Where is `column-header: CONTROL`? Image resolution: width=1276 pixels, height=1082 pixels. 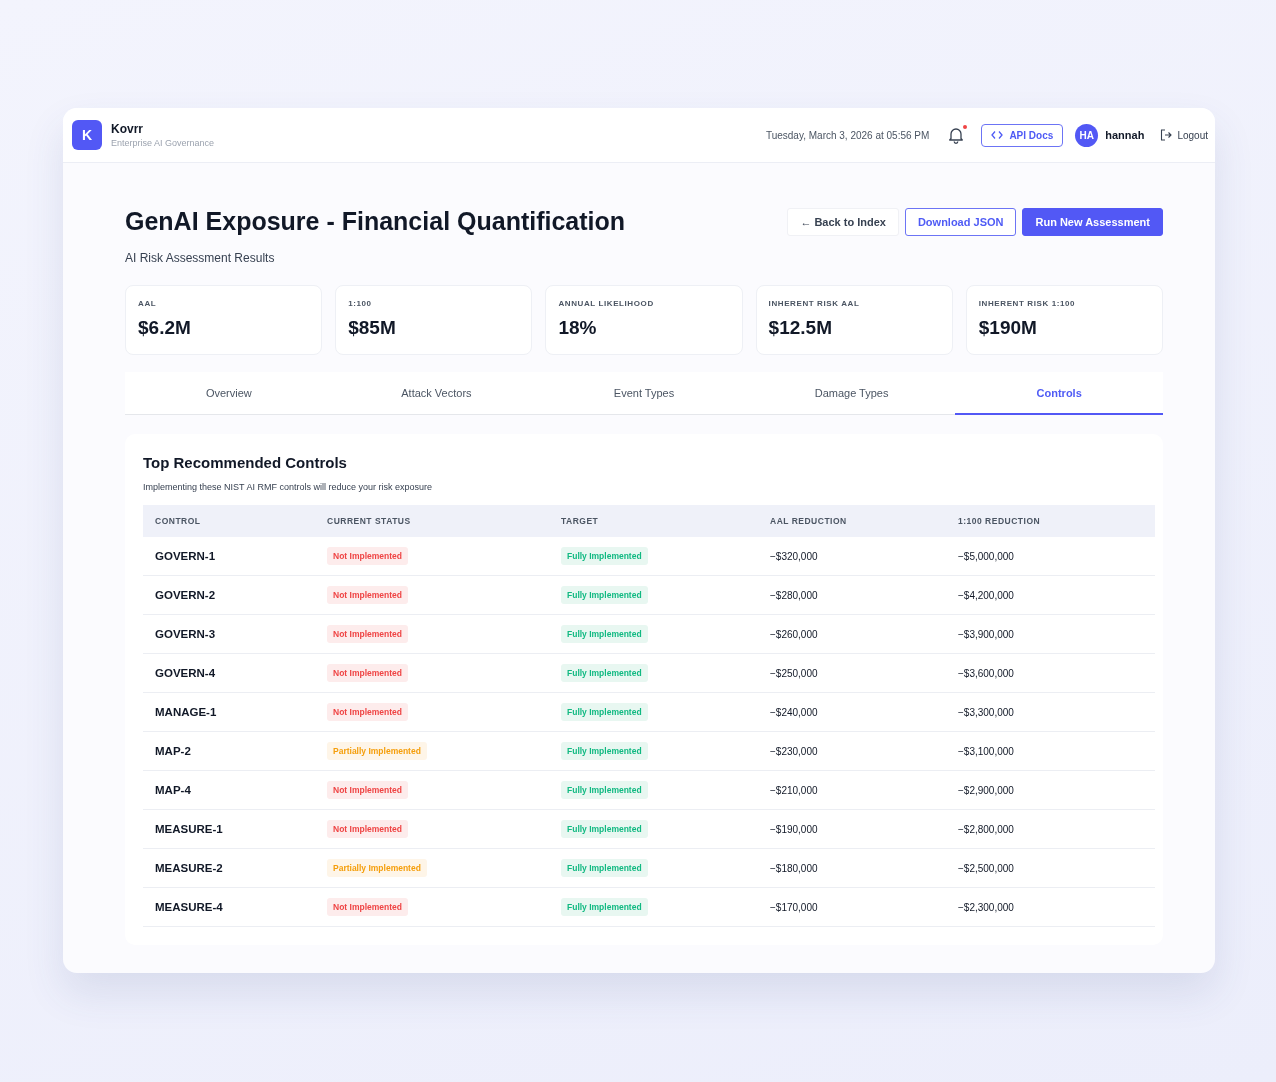
column-header: CONTROL is located at coordinates (229, 521).